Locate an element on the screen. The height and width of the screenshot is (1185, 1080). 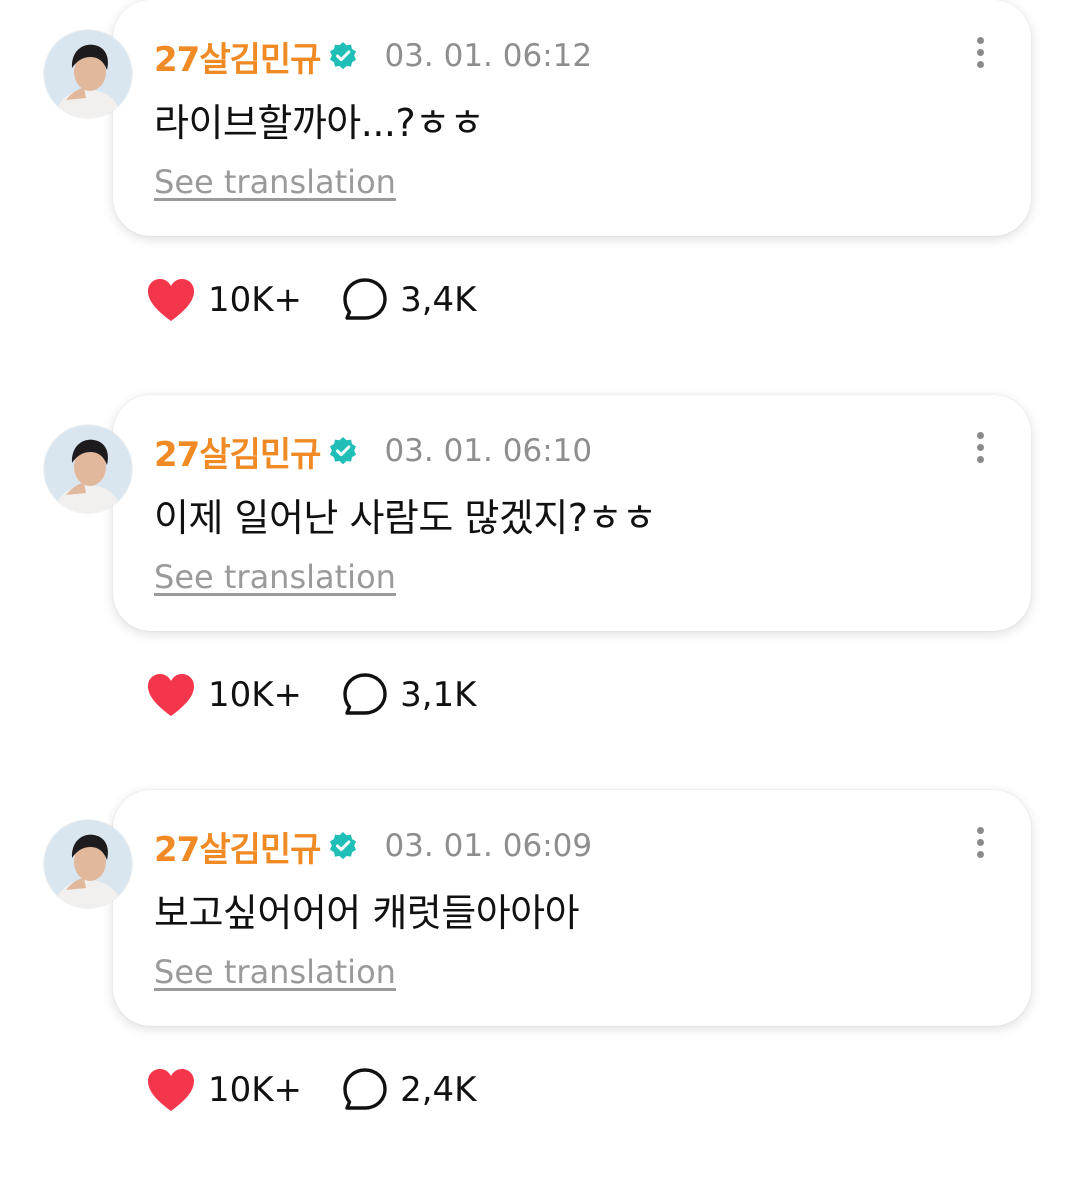
timestamp: 03. 01. 06:09 is located at coordinates (488, 846).